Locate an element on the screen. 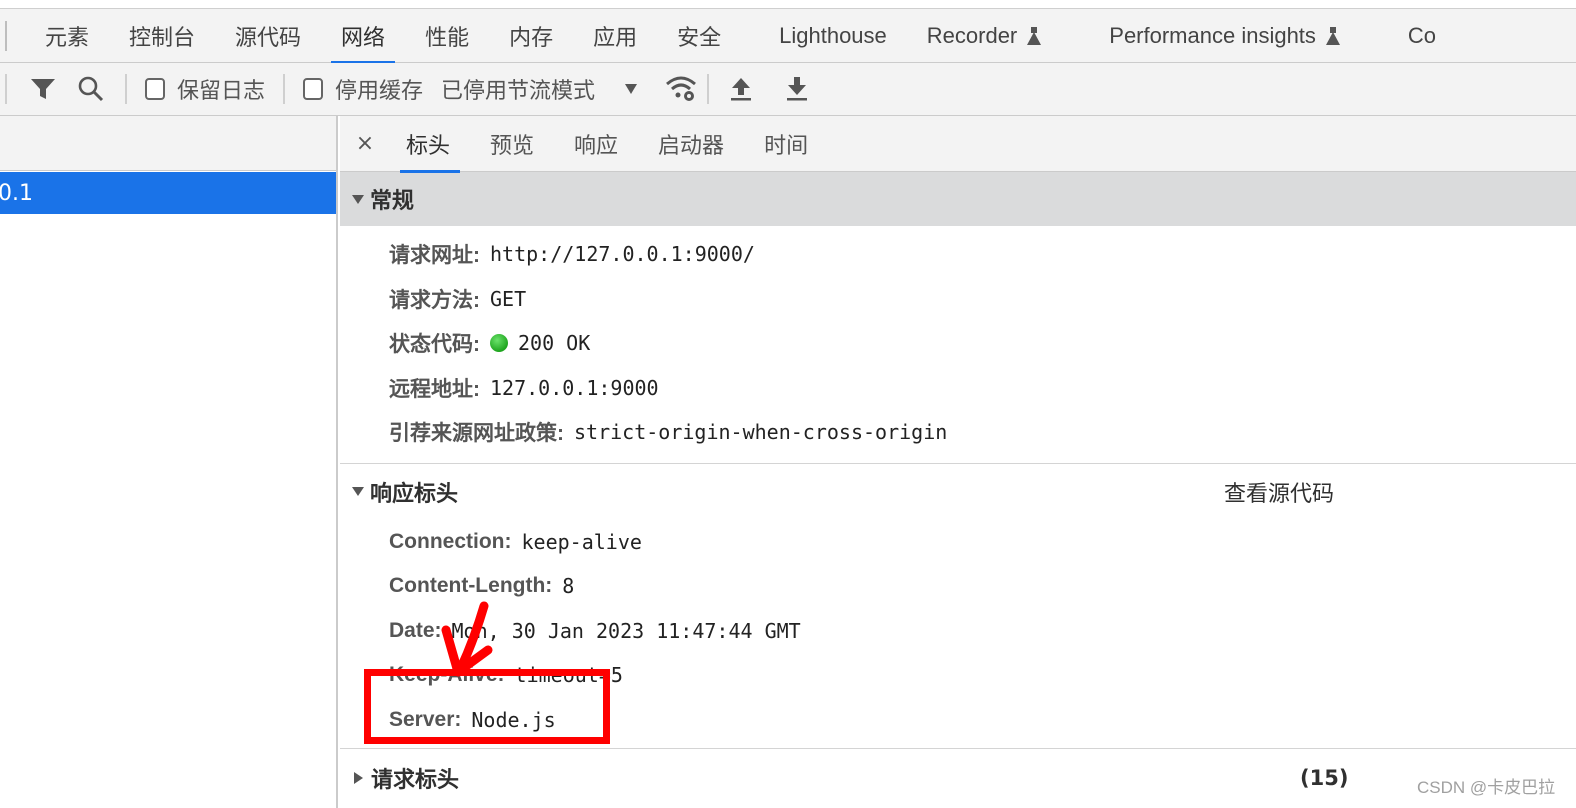 This screenshot has width=1576, height=808. tab-label: 安全 is located at coordinates (699, 38).